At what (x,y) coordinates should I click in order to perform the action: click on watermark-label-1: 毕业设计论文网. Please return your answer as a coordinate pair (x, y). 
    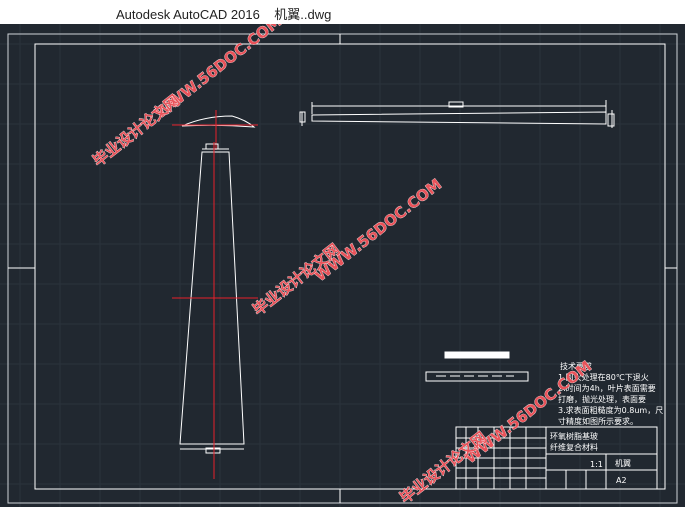
    Looking at the image, I should click on (136, 130).